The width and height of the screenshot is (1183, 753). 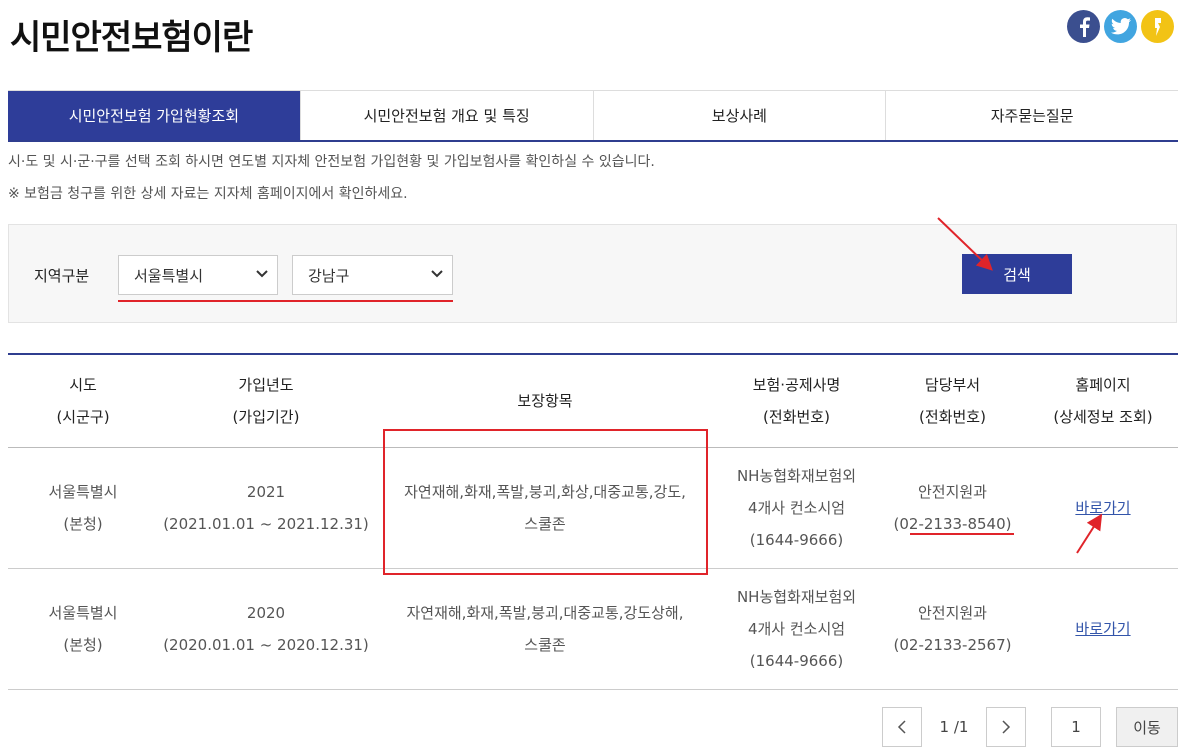 I want to click on tab-enrollment-status: 시민안전보험 가입현황조회, so click(x=154, y=115).